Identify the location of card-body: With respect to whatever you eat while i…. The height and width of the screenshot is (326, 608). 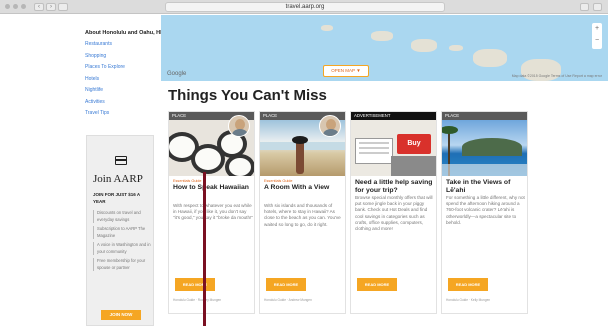
(213, 212).